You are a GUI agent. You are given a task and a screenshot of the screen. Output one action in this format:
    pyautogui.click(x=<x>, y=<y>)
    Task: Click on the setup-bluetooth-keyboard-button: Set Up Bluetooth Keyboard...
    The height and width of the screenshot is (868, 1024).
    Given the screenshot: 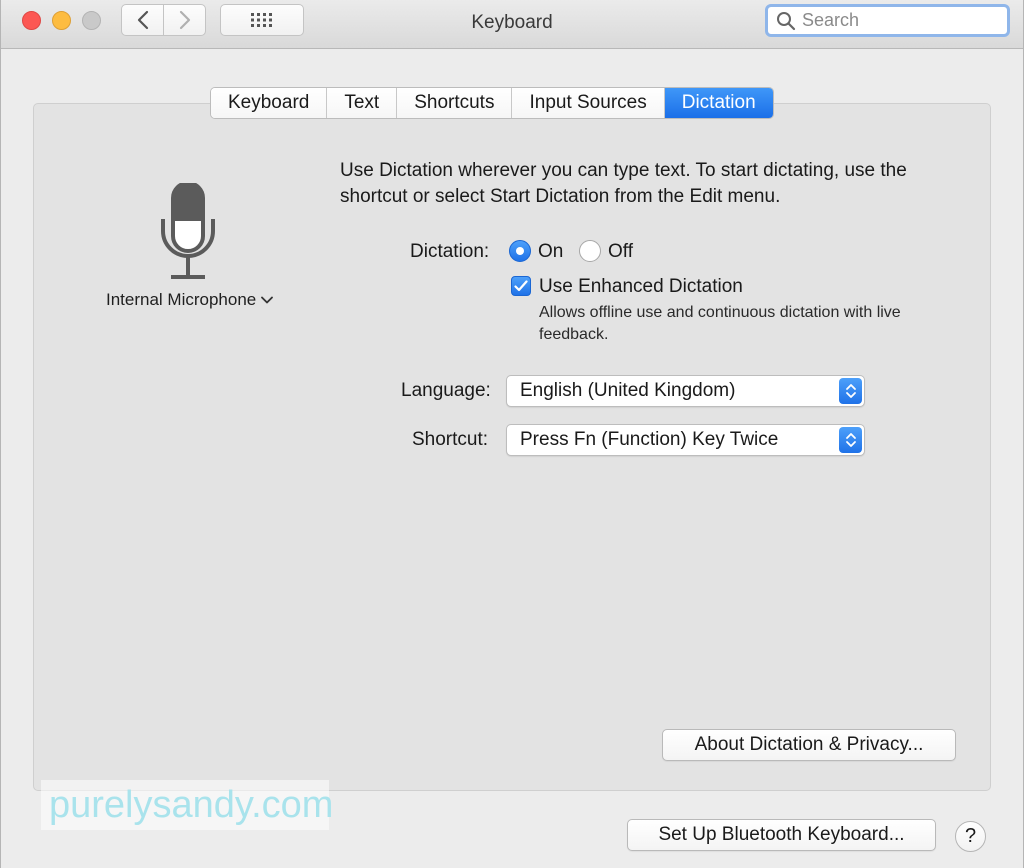 What is the action you would take?
    pyautogui.click(x=781, y=835)
    